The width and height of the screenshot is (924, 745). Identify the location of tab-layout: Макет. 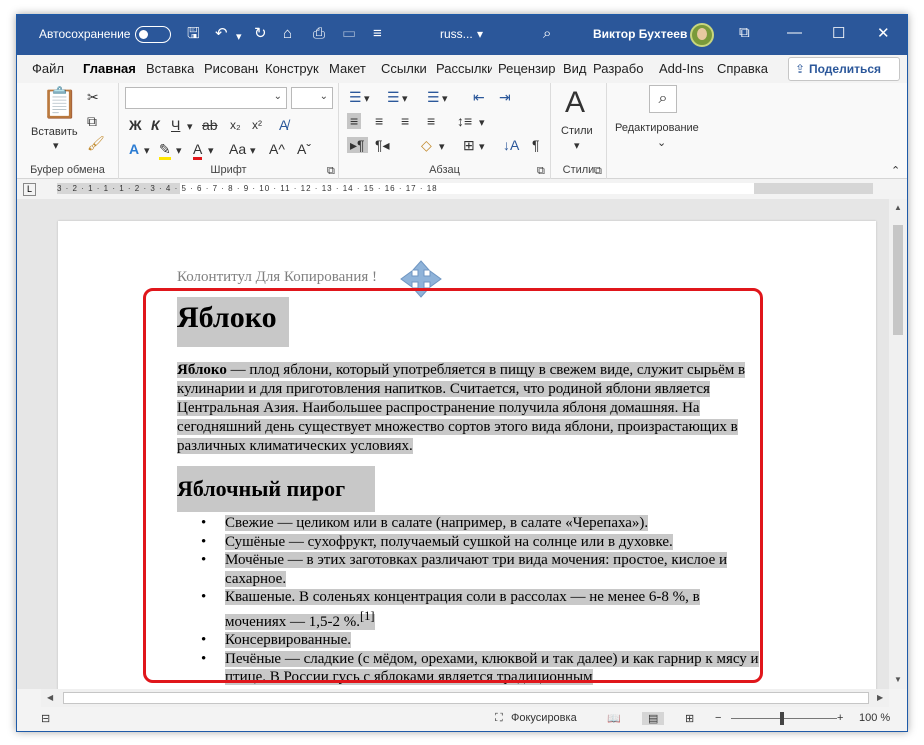
(347, 68).